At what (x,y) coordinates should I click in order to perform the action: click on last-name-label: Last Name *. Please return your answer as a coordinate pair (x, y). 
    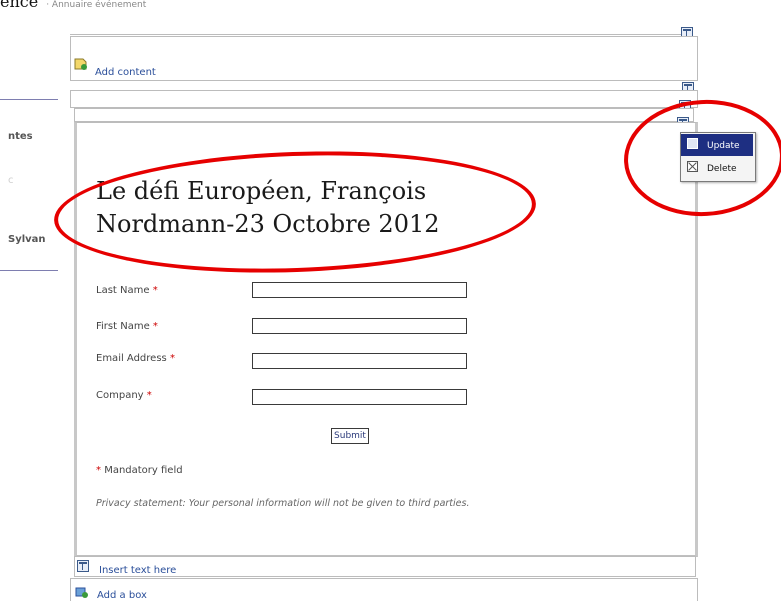
    Looking at the image, I should click on (127, 290).